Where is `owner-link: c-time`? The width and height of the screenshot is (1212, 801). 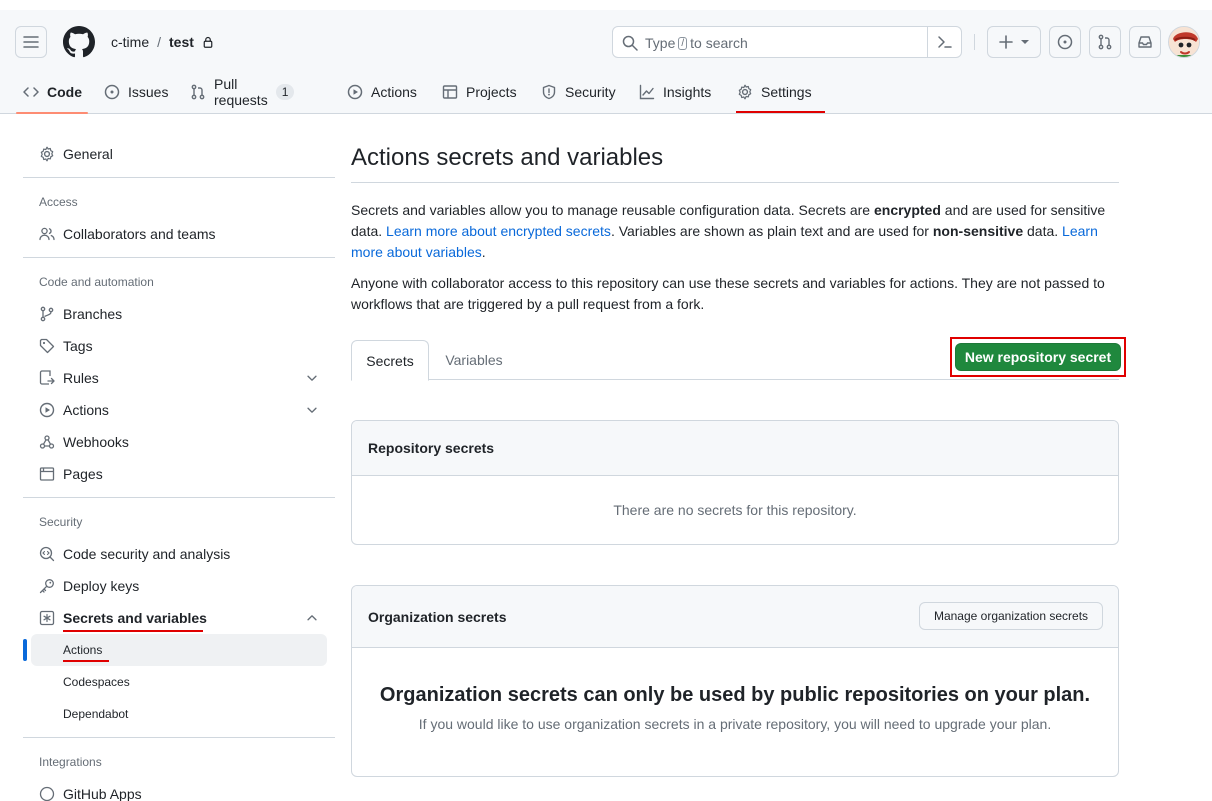 owner-link: c-time is located at coordinates (130, 42).